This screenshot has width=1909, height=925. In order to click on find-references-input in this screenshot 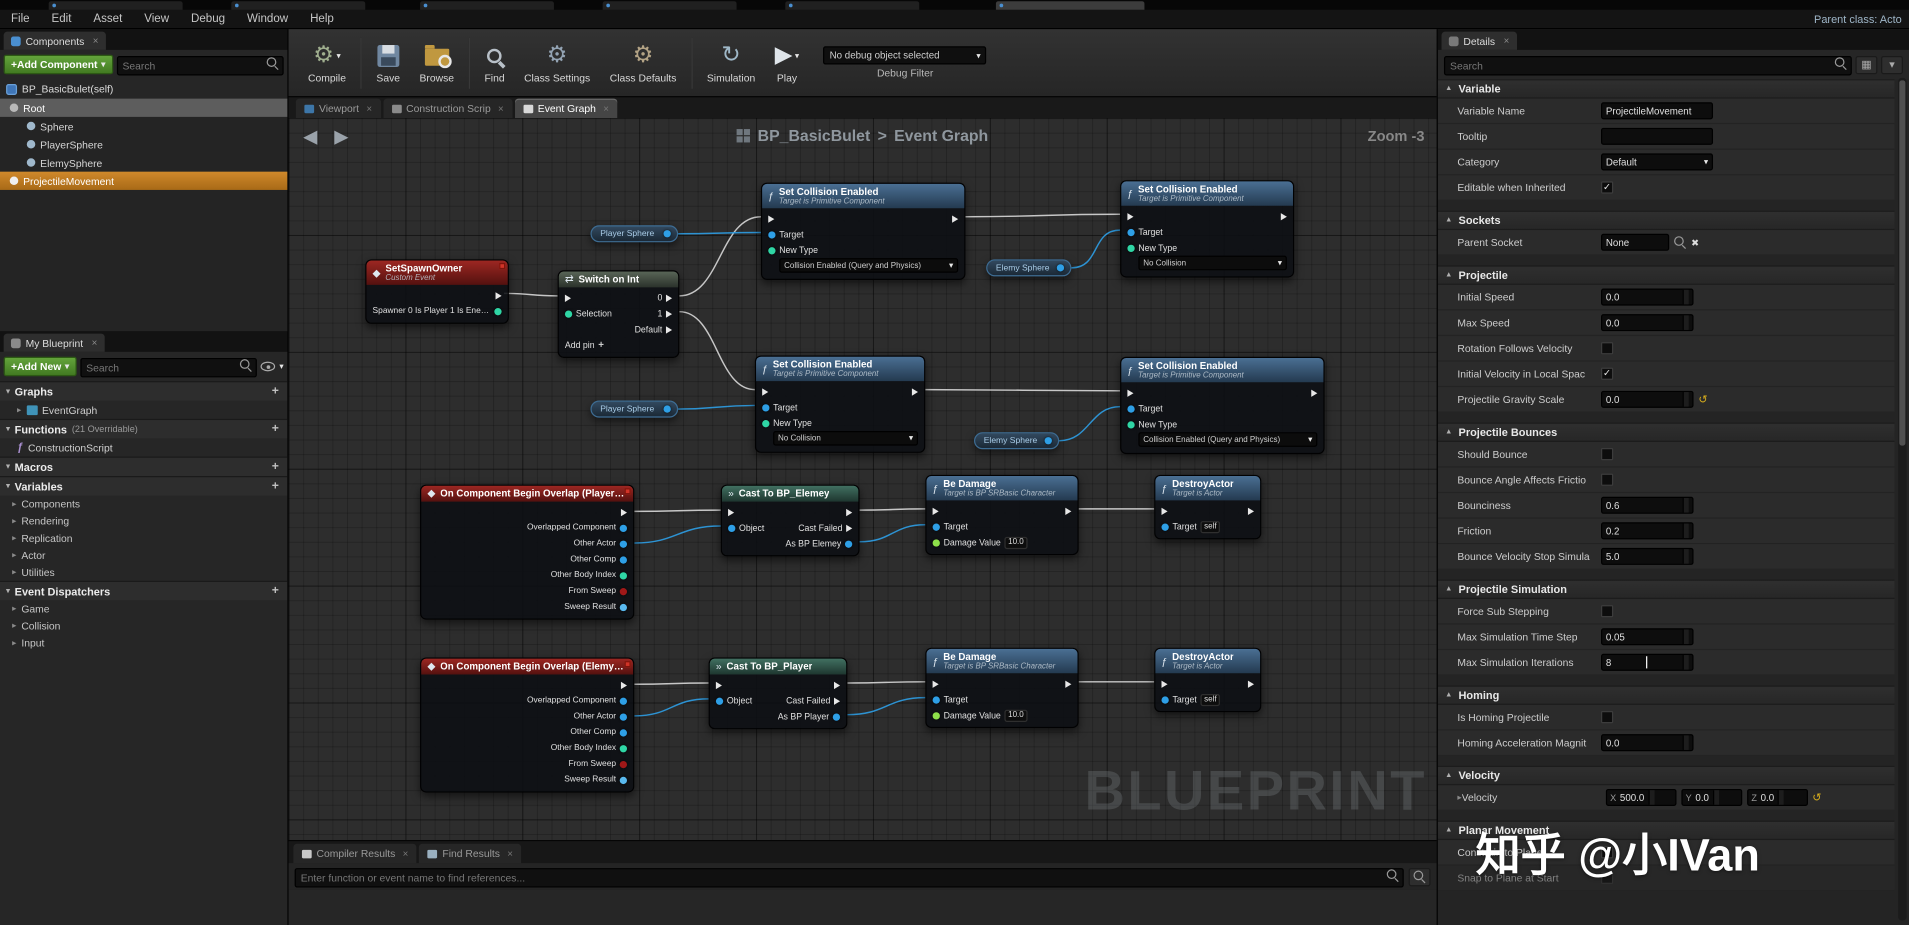, I will do `click(849, 878)`.